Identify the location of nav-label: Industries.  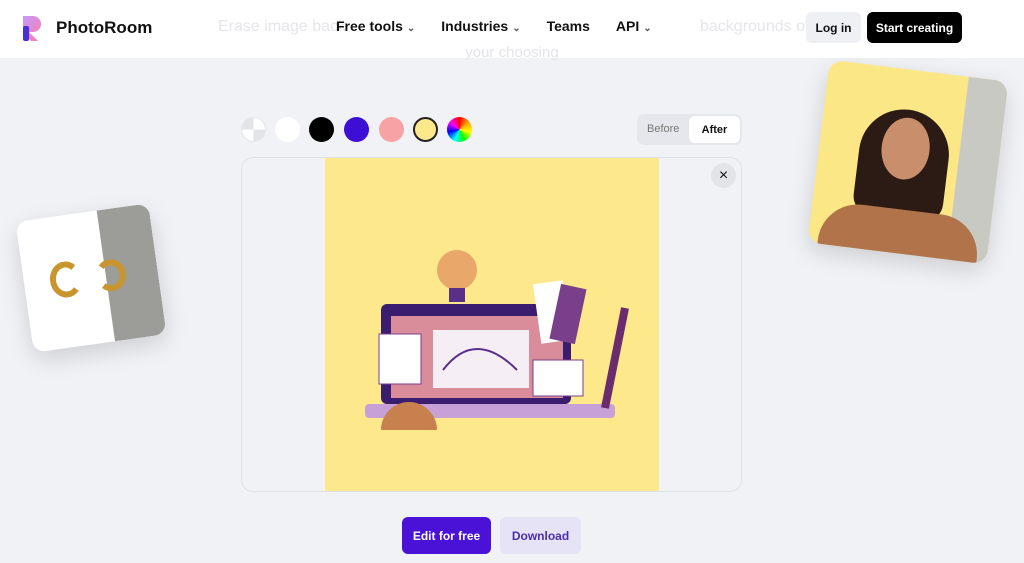
(475, 26).